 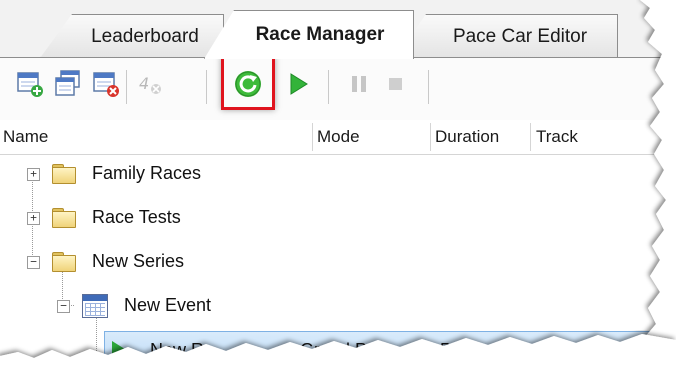 What do you see at coordinates (338, 265) in the screenshot?
I see `tree-item-new-series: − New Series` at bounding box center [338, 265].